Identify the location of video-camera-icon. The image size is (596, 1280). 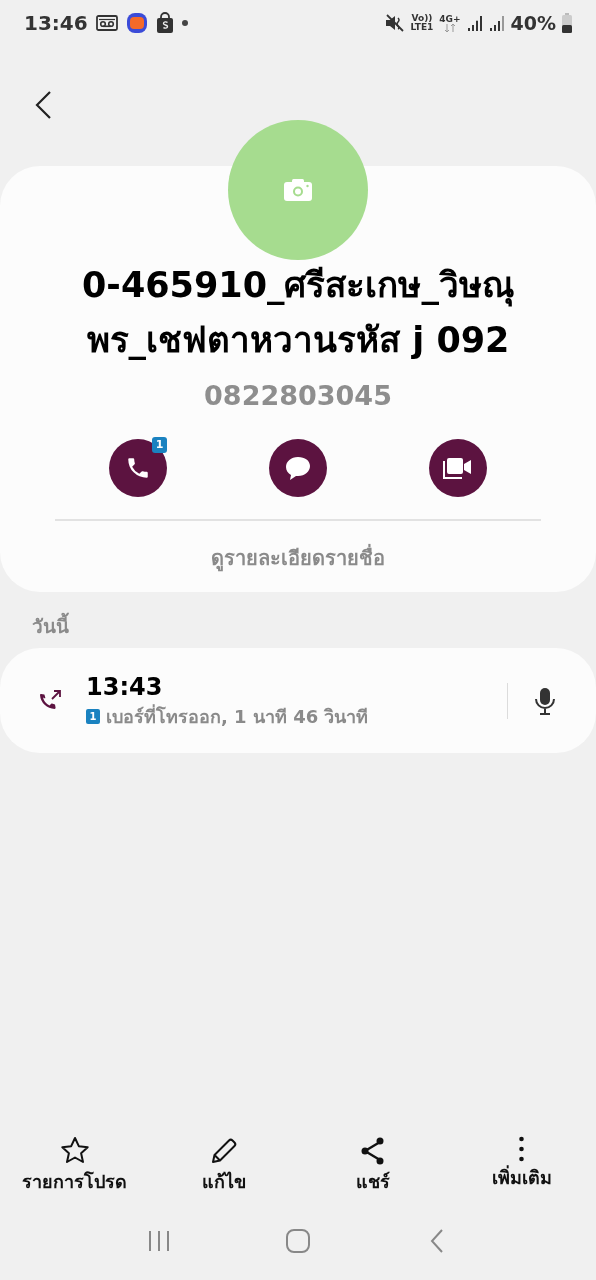
(458, 467).